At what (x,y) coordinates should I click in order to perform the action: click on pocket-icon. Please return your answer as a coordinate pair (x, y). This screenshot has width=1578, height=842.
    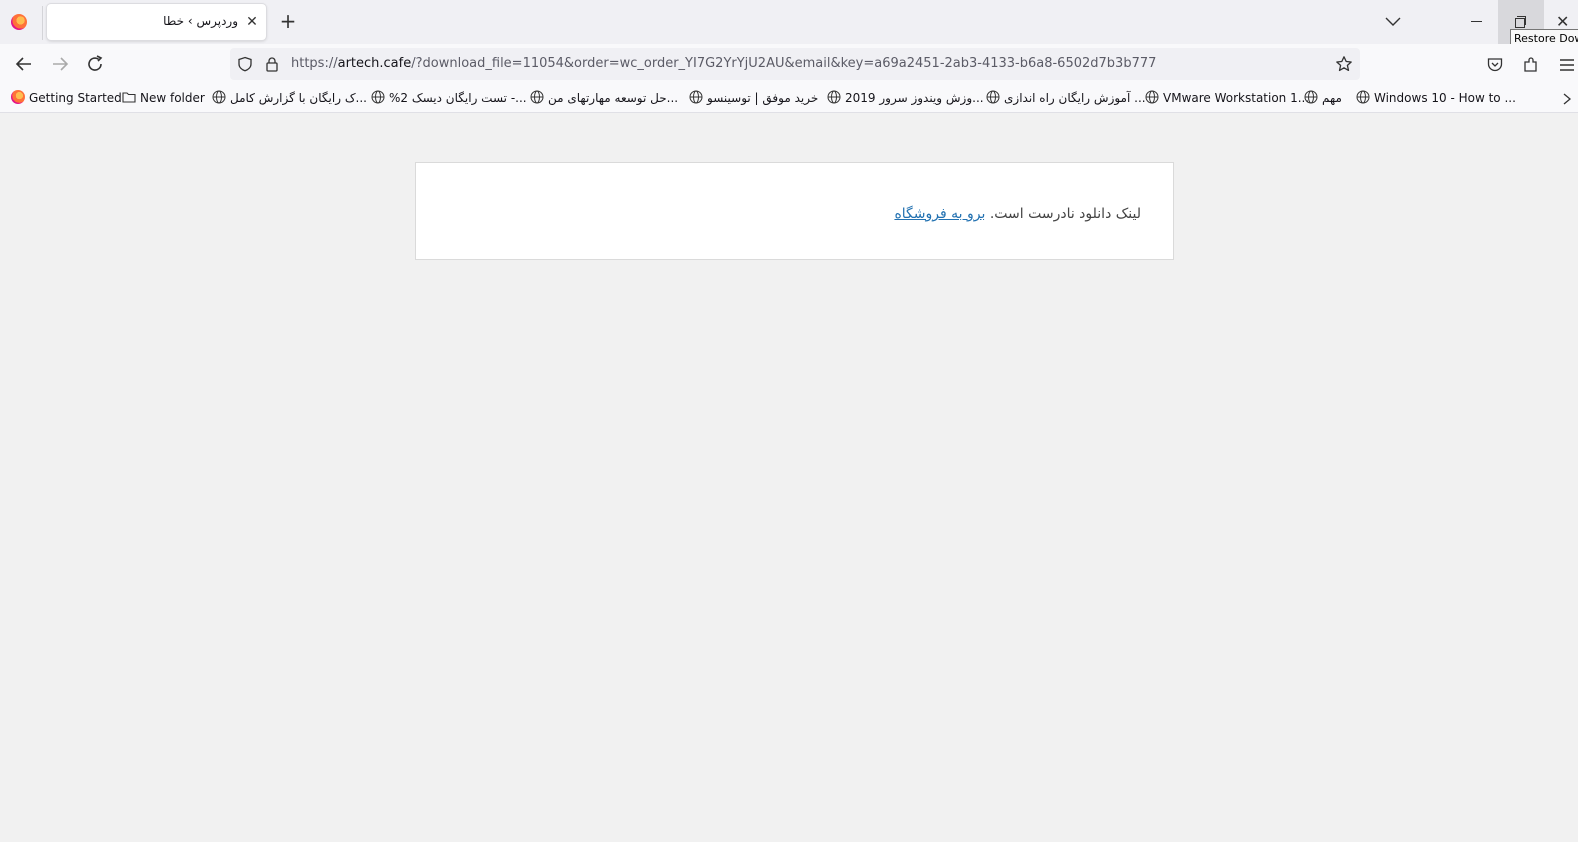
    Looking at the image, I should click on (1495, 65).